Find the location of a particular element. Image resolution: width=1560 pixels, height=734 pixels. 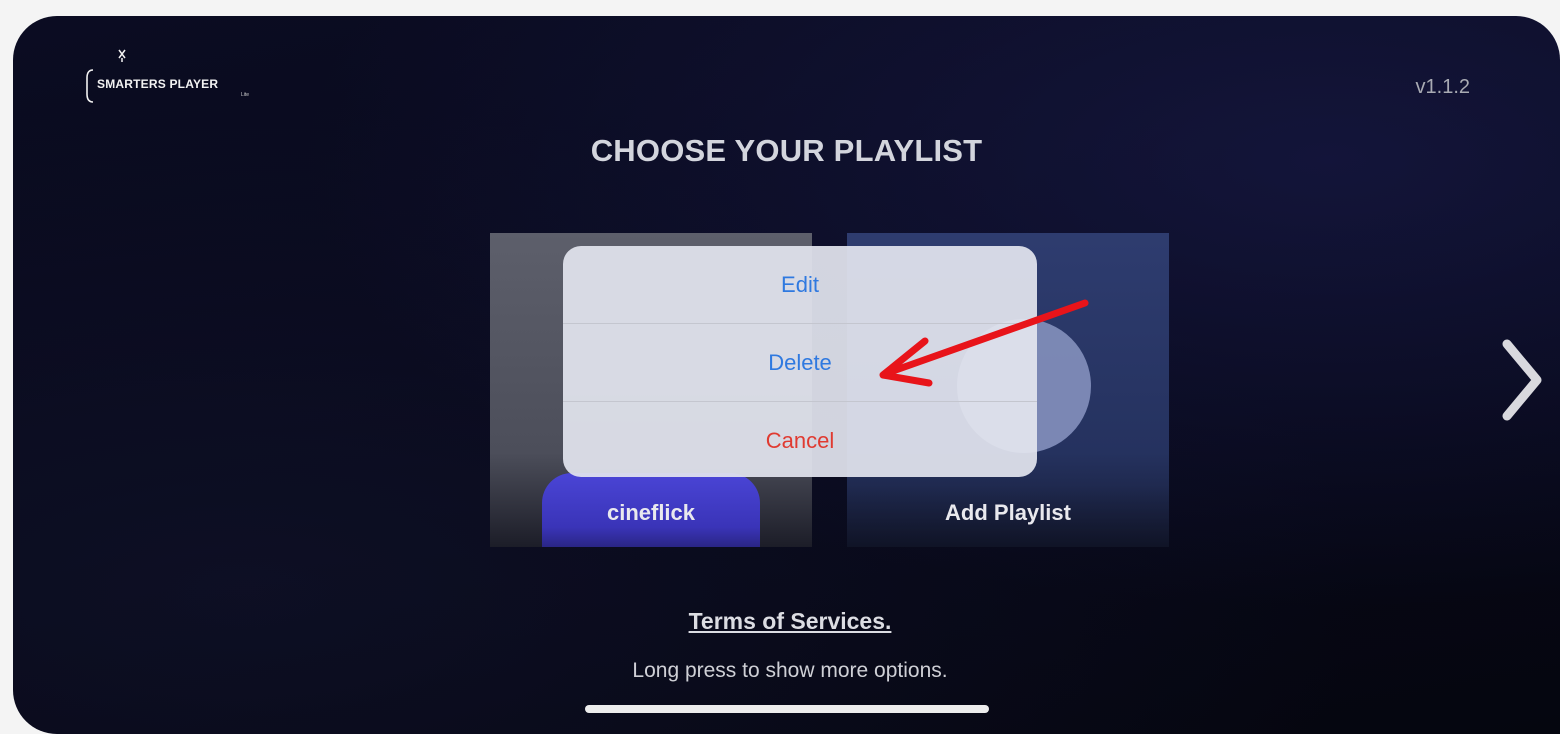

cancel-button: Cancel is located at coordinates (800, 439).